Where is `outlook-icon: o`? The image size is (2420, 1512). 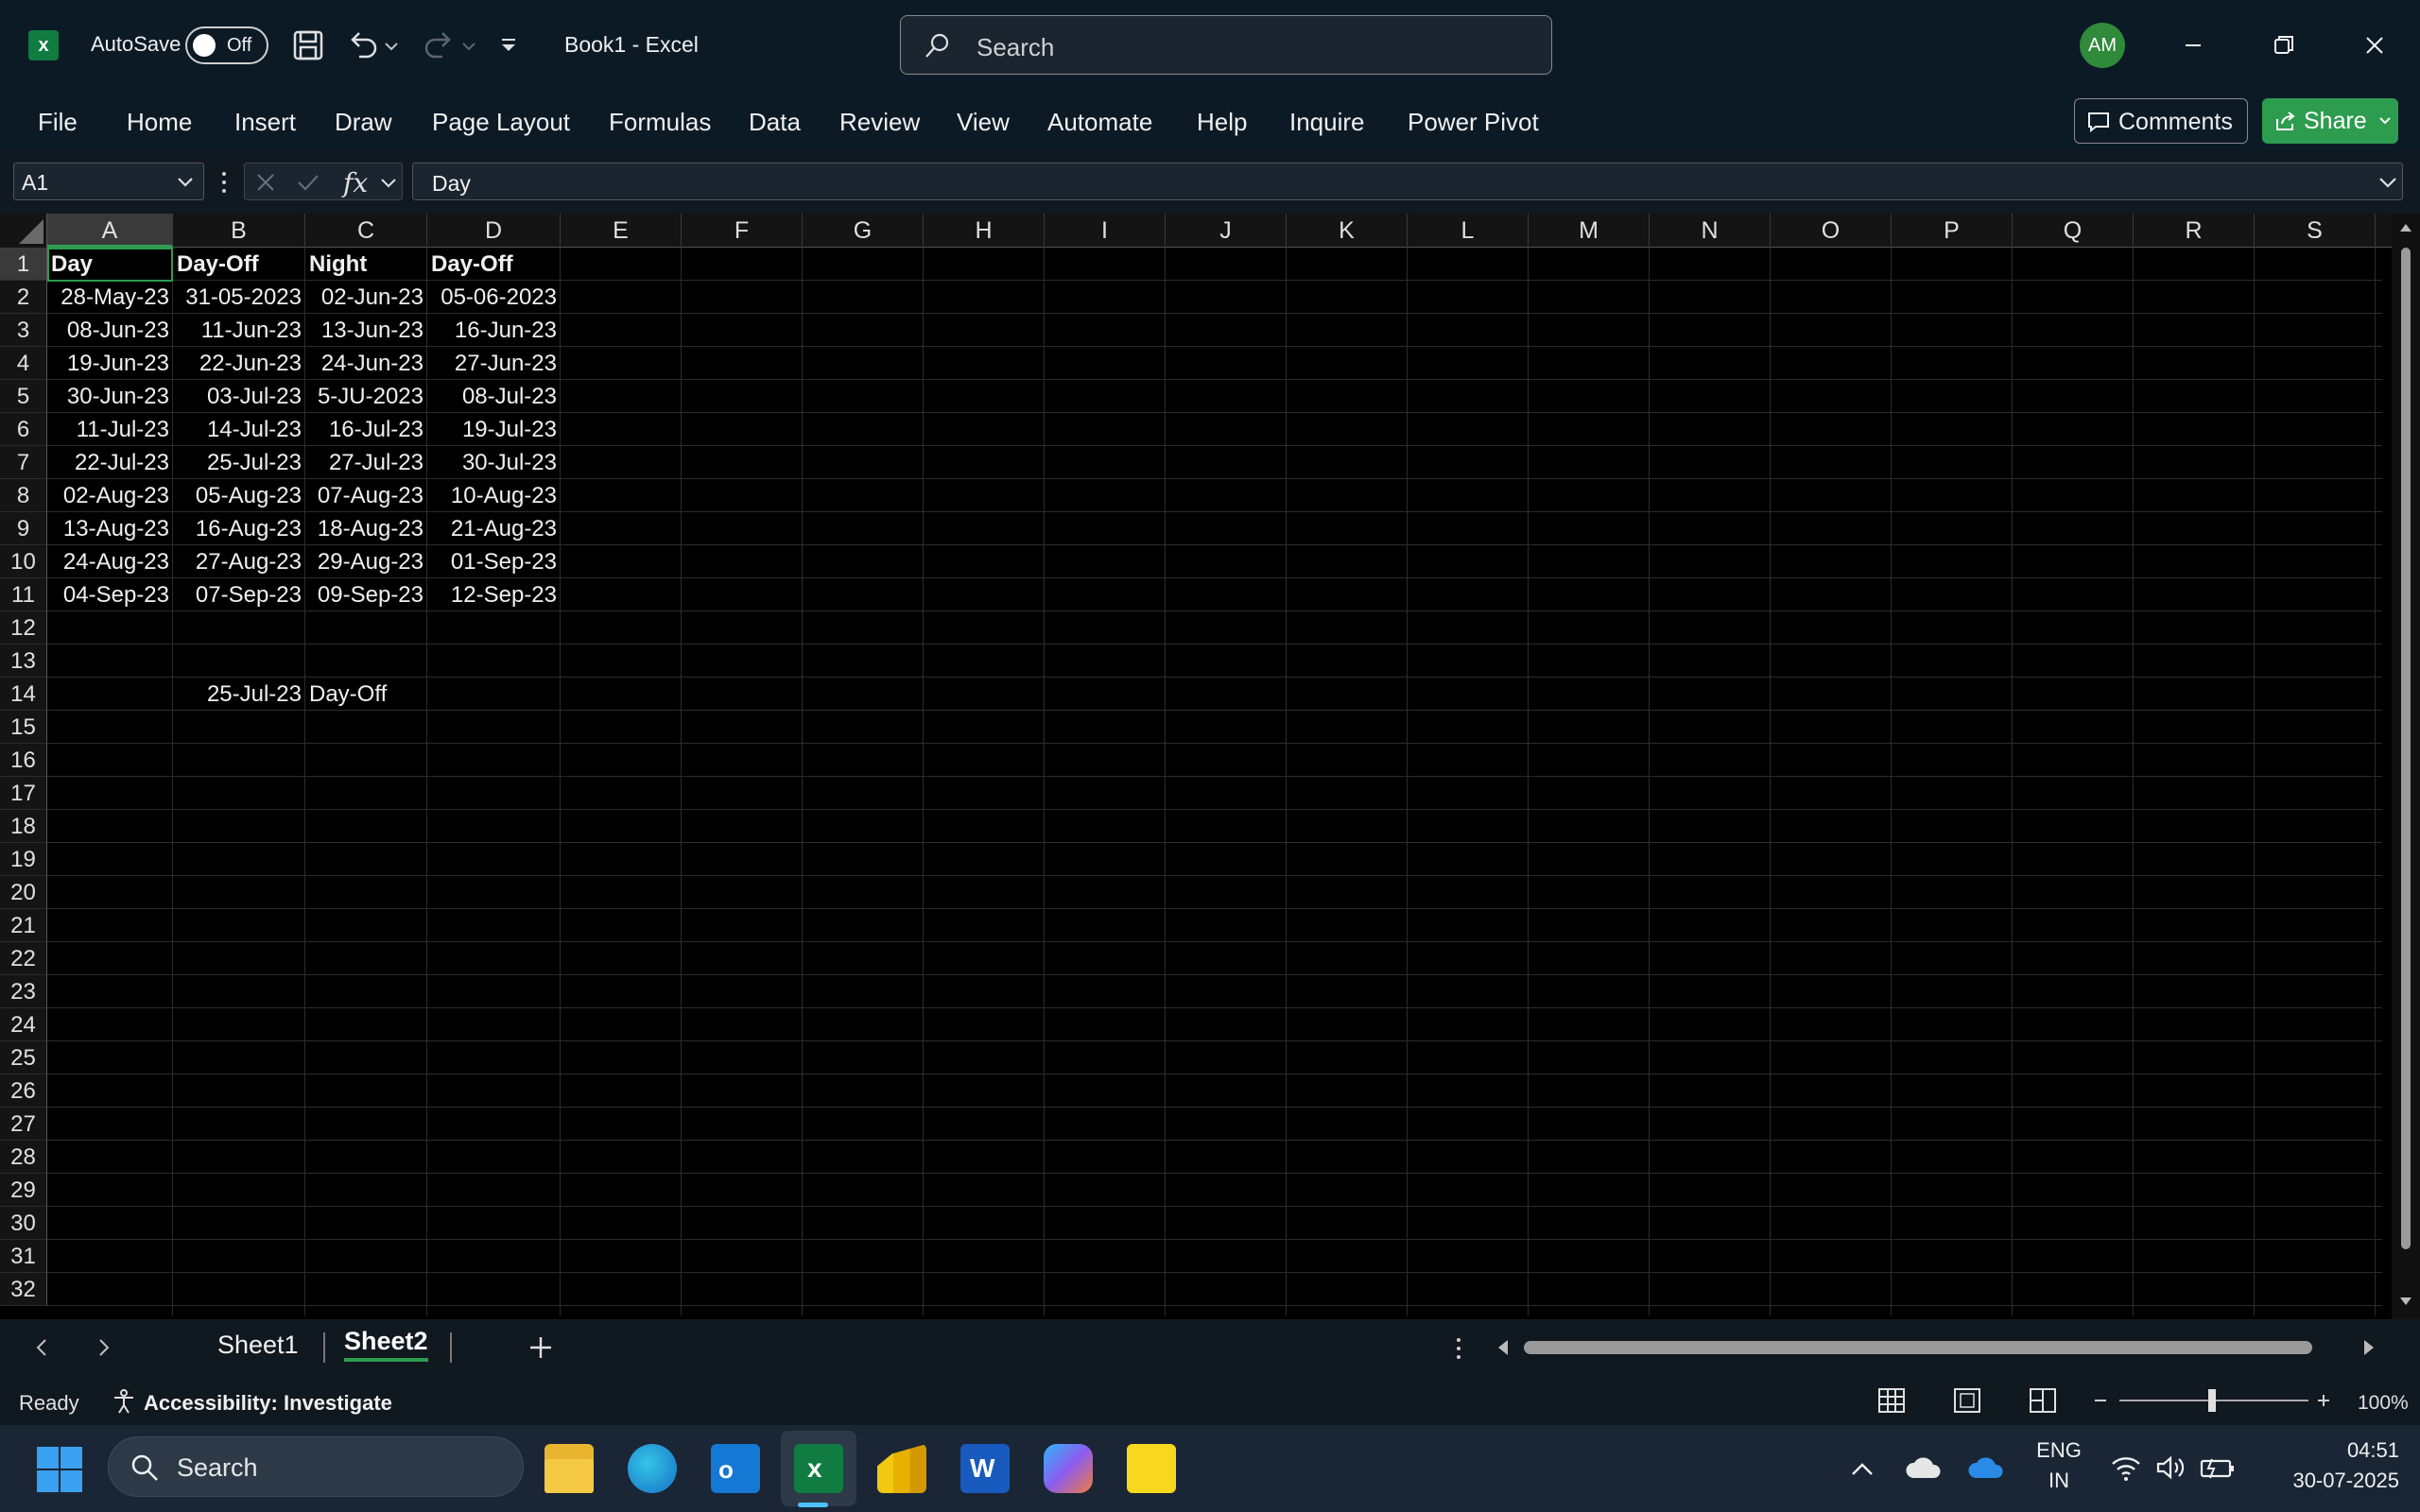 outlook-icon: o is located at coordinates (735, 1468).